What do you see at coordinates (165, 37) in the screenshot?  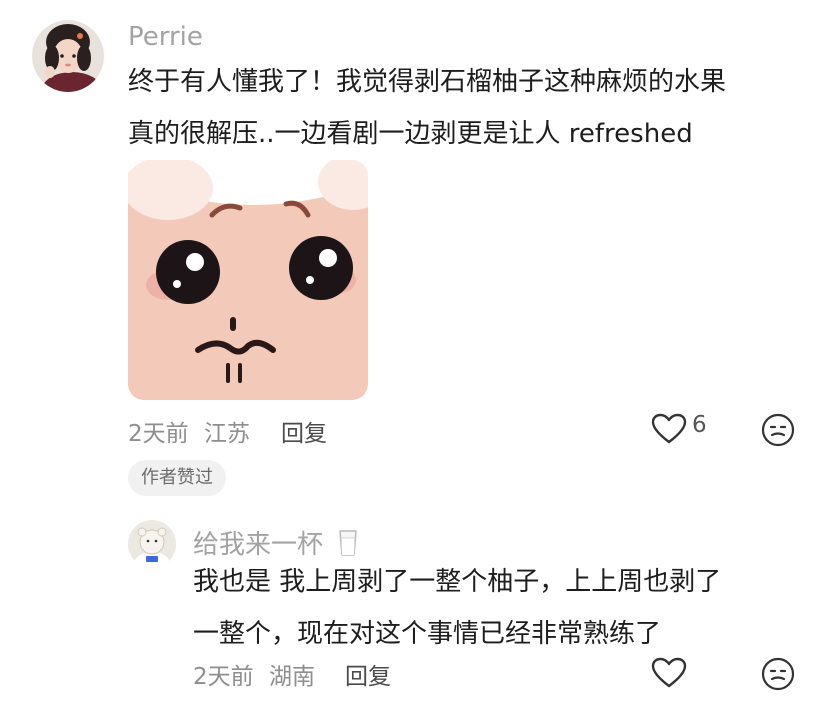 I see `commenter-username: Perrie` at bounding box center [165, 37].